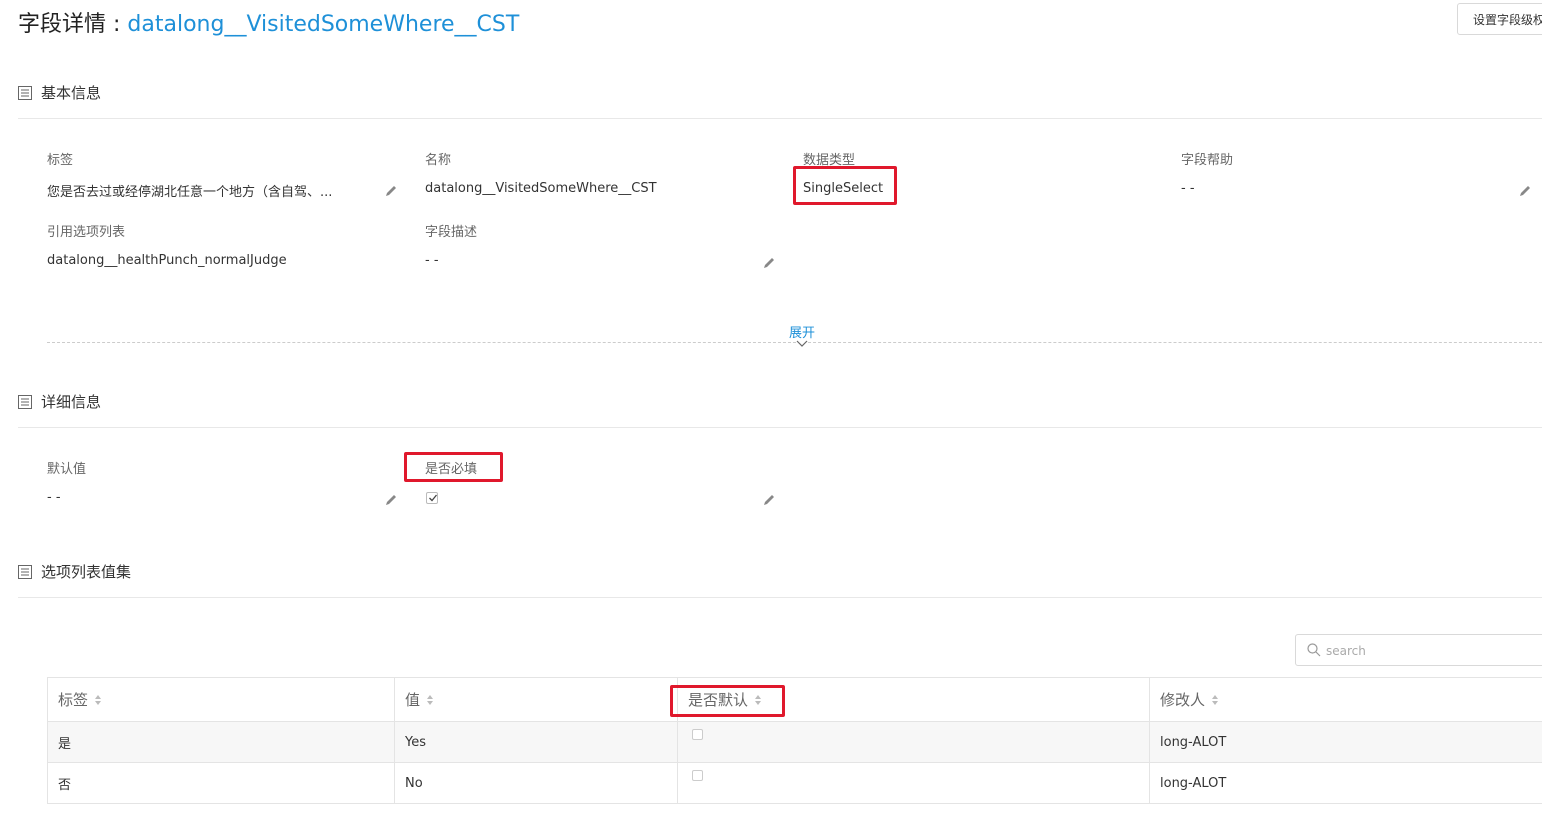 The height and width of the screenshot is (813, 1542). I want to click on value-field-help: - -, so click(1188, 188).